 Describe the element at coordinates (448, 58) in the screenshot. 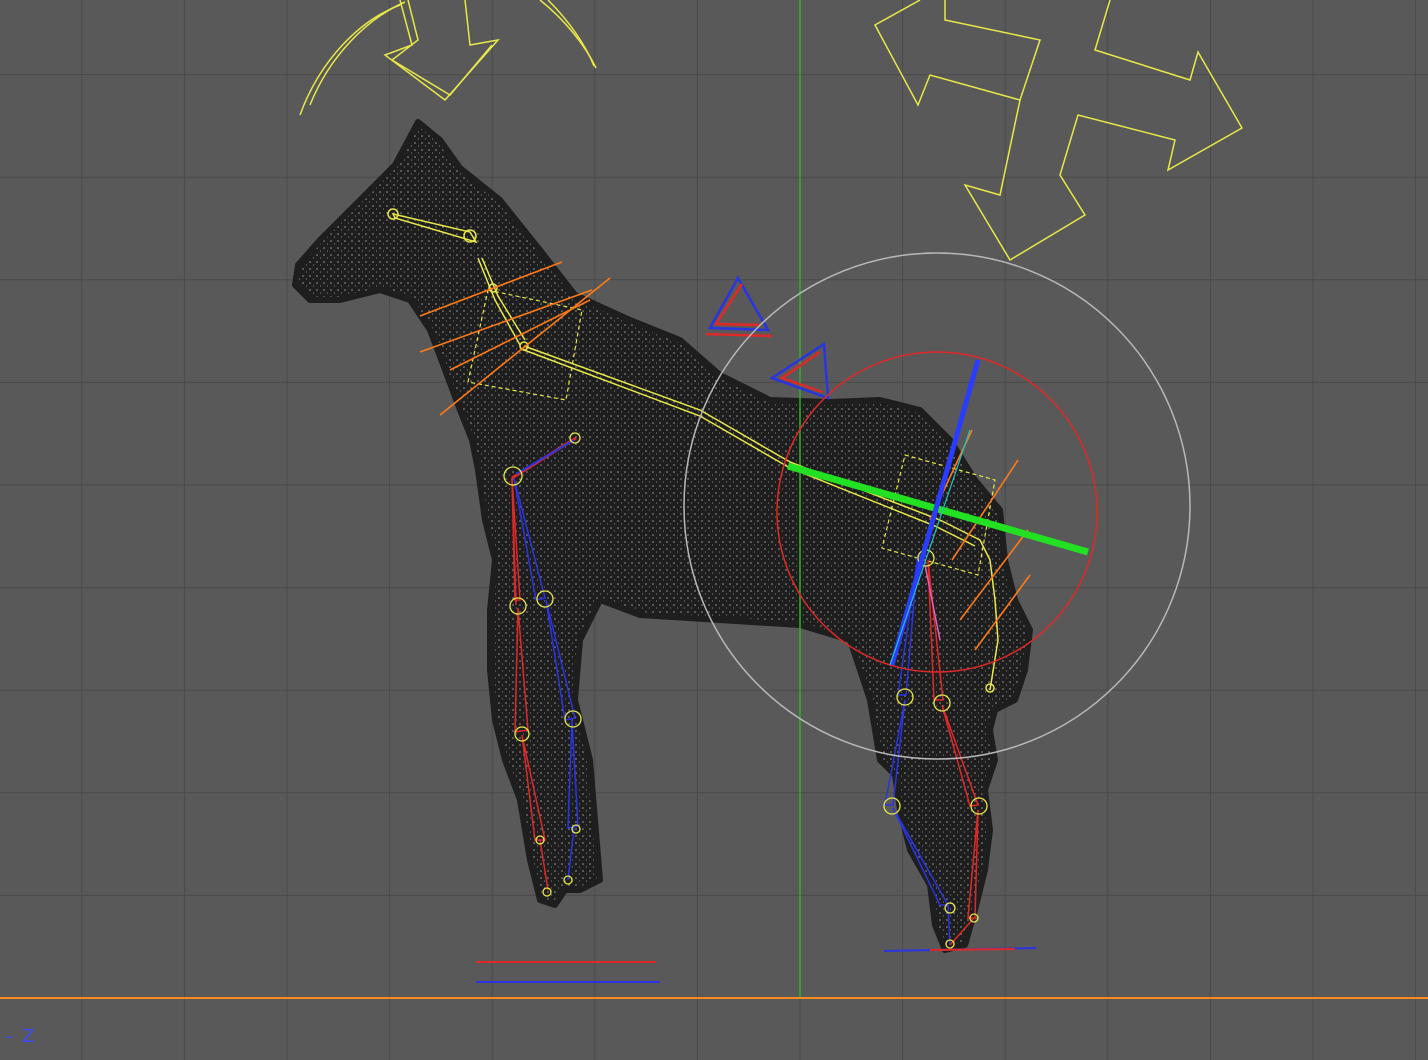

I see `rotate-arrows-icon` at that location.